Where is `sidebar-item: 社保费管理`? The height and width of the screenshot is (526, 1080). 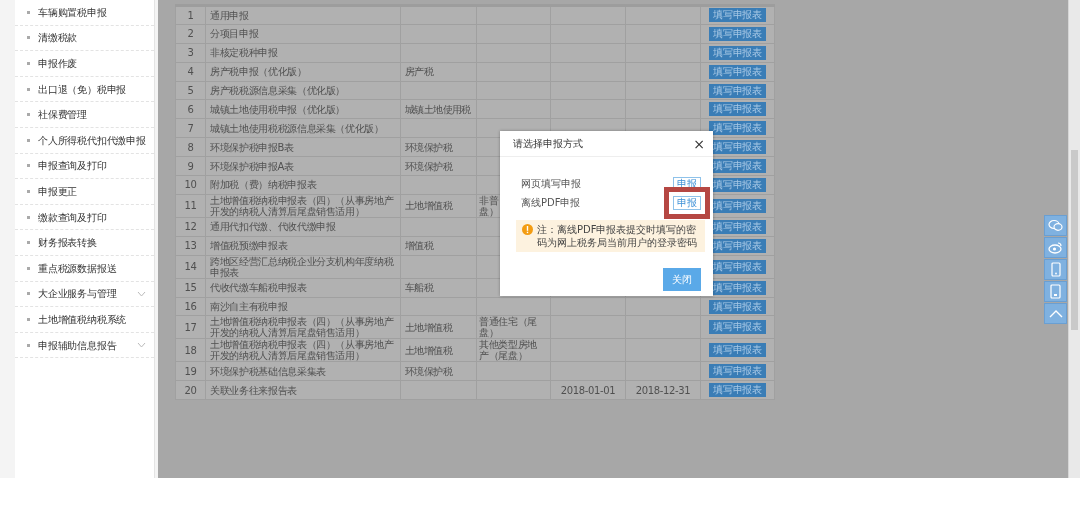 sidebar-item: 社保费管理 is located at coordinates (84, 115).